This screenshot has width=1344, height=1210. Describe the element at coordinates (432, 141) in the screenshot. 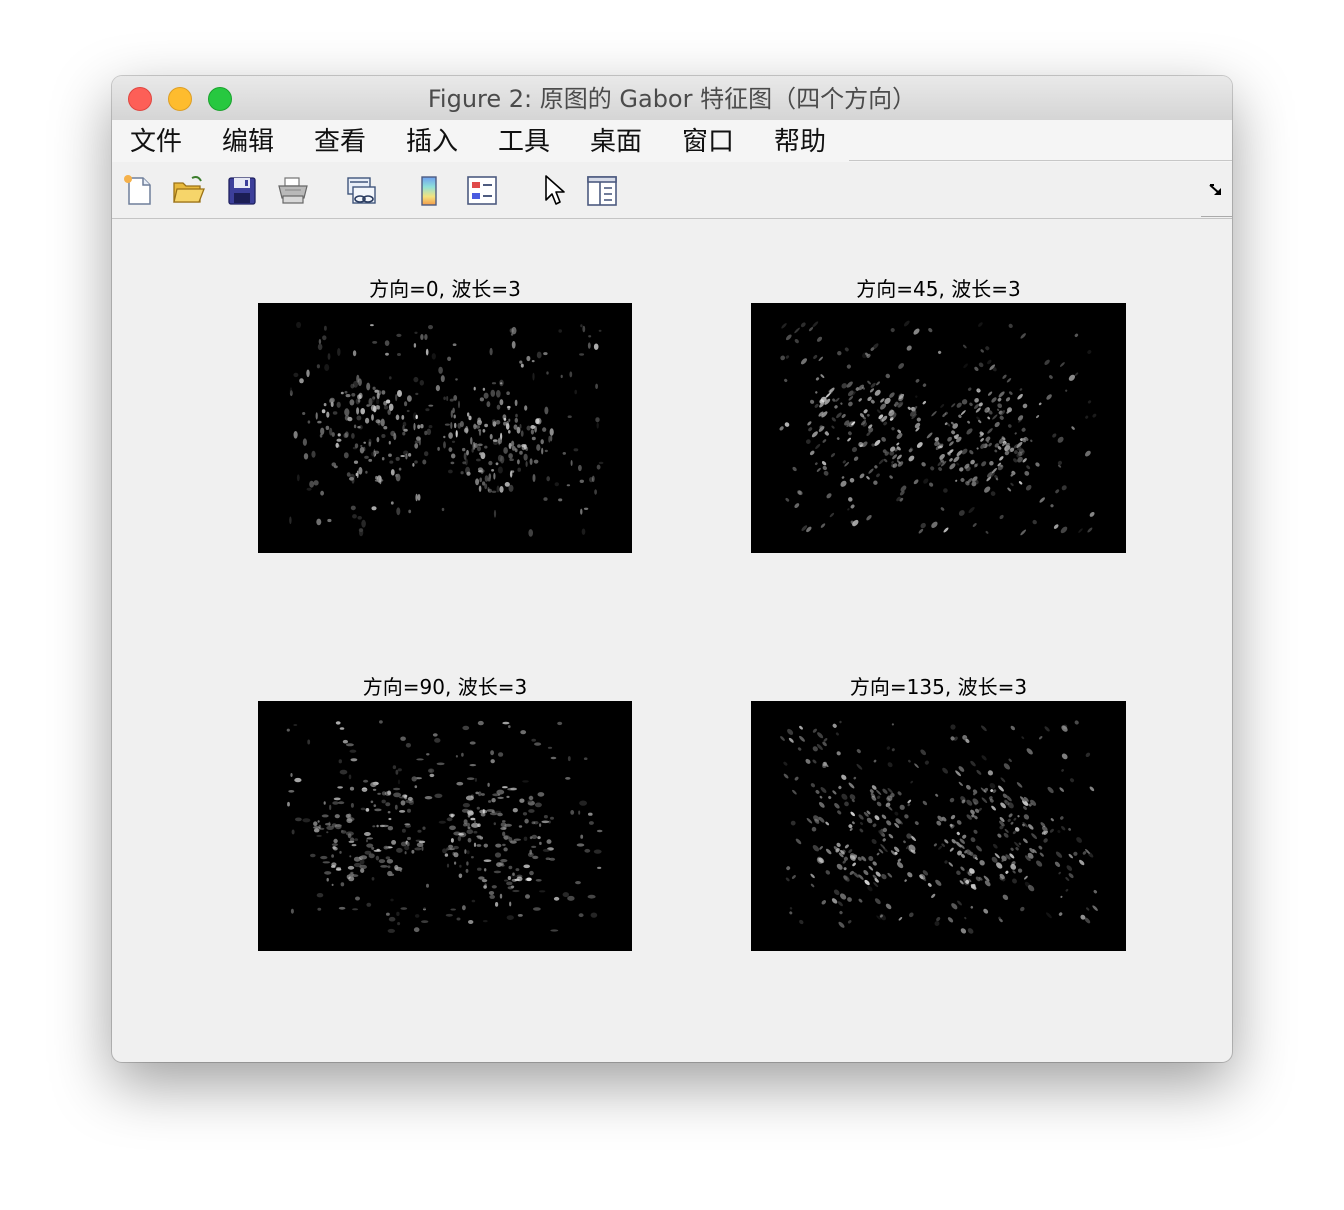

I see `menu-insert: 插入` at that location.